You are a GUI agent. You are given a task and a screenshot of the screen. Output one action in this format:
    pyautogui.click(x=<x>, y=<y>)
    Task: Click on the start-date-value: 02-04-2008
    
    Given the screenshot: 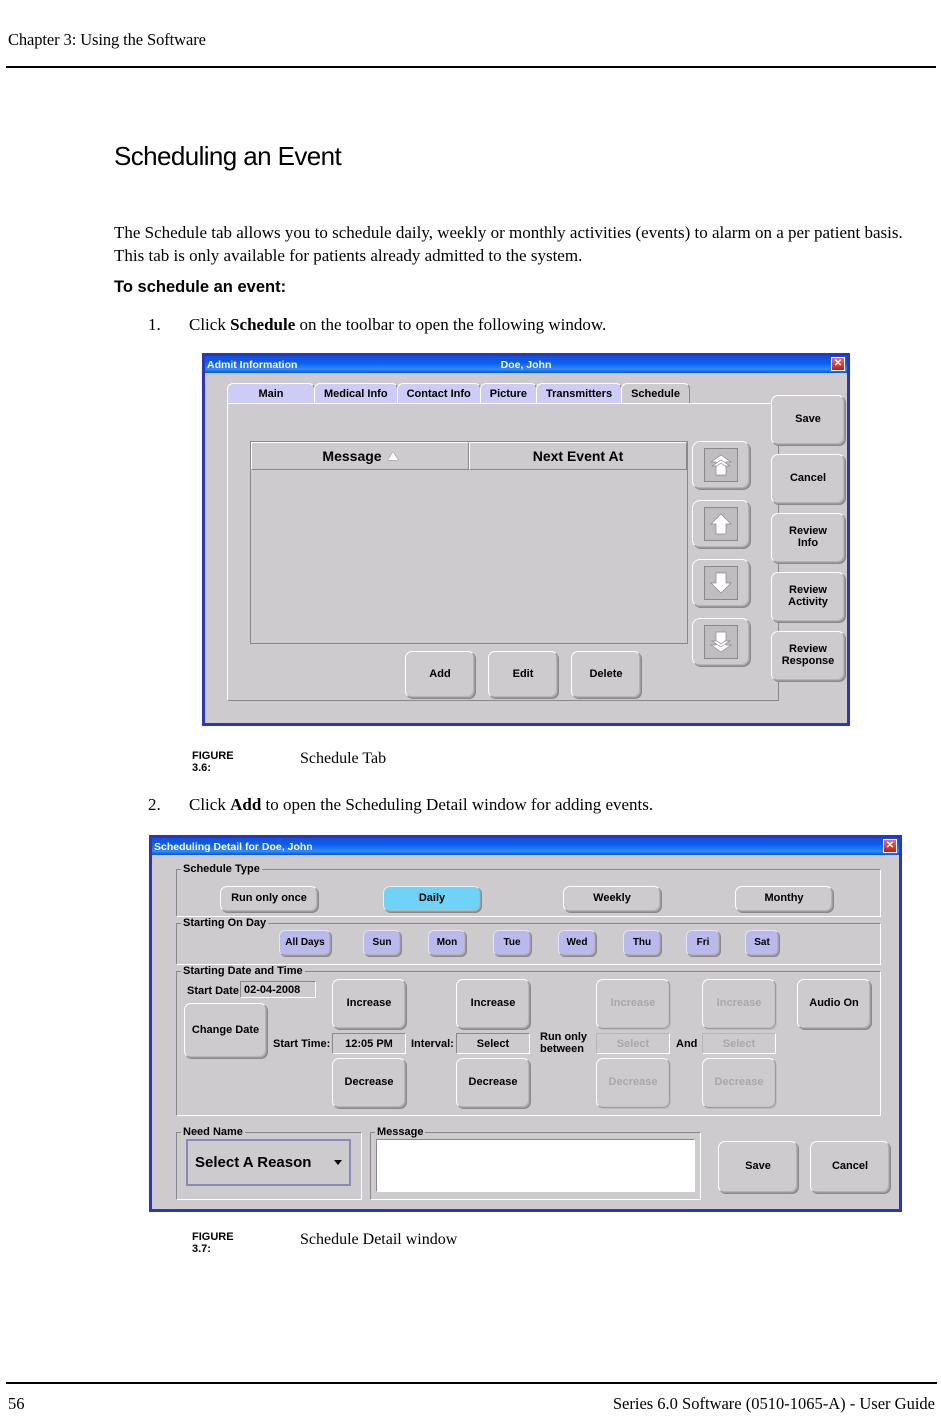 What is the action you would take?
    pyautogui.click(x=278, y=989)
    